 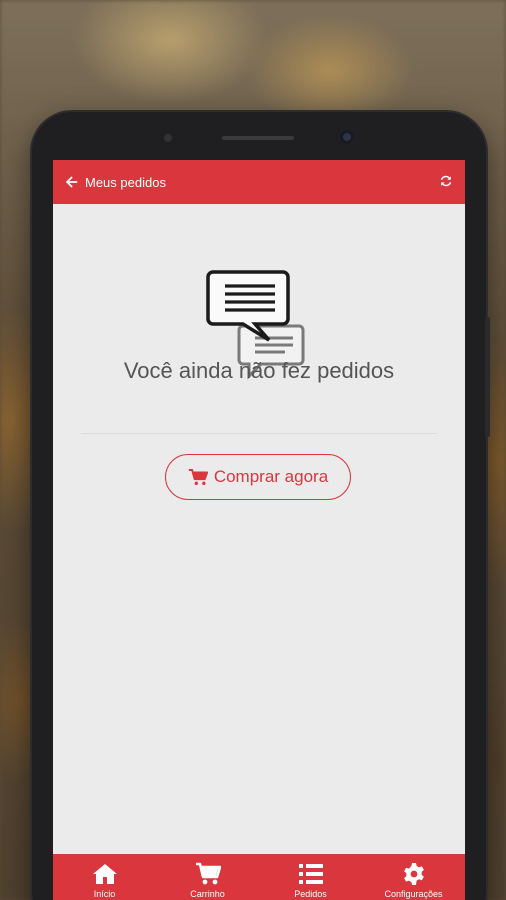 I want to click on nav-item-pedidos: Pedidos, so click(x=310, y=877).